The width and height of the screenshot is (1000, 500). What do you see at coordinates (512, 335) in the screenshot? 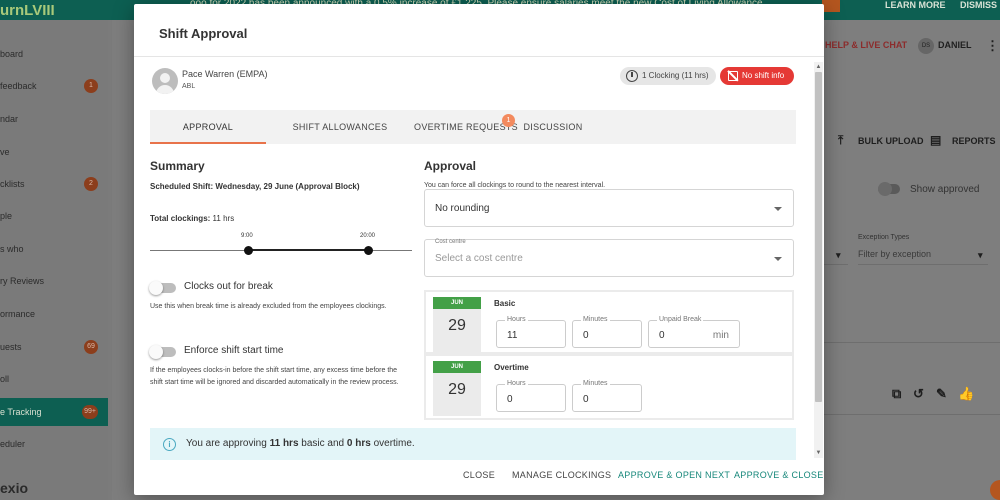
I see `hours-value: 11` at bounding box center [512, 335].